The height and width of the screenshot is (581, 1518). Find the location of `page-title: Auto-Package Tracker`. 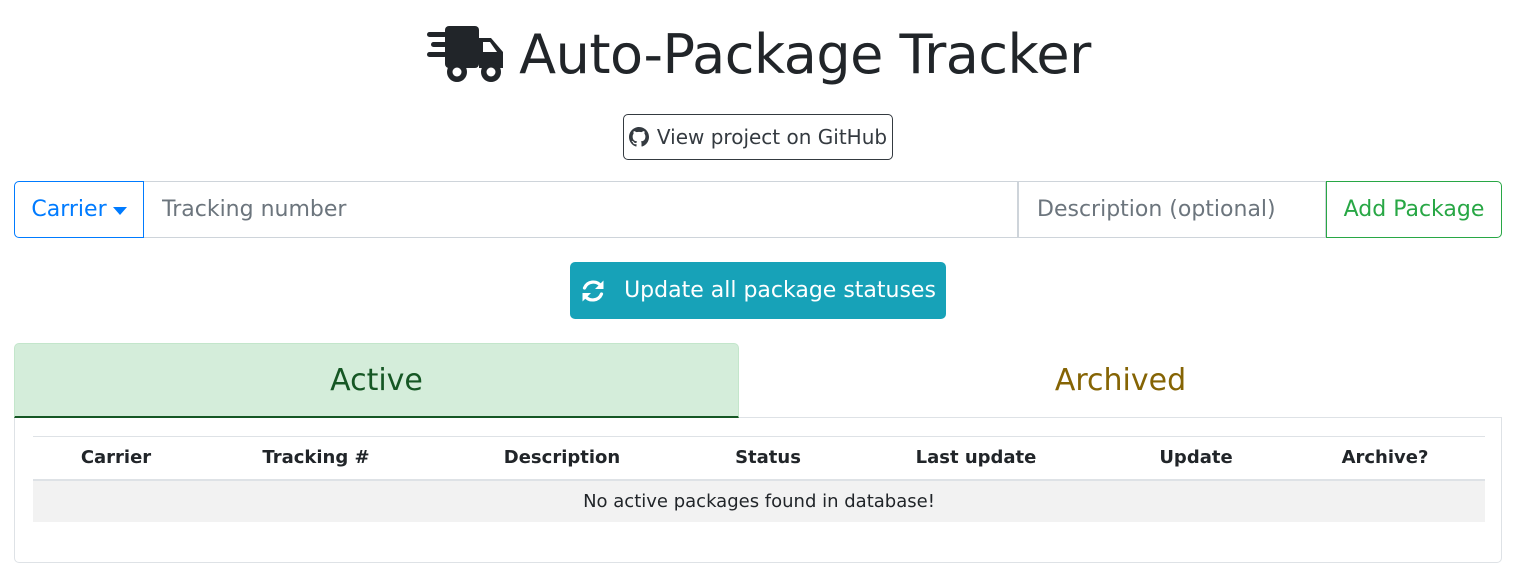

page-title: Auto-Package Tracker is located at coordinates (805, 54).